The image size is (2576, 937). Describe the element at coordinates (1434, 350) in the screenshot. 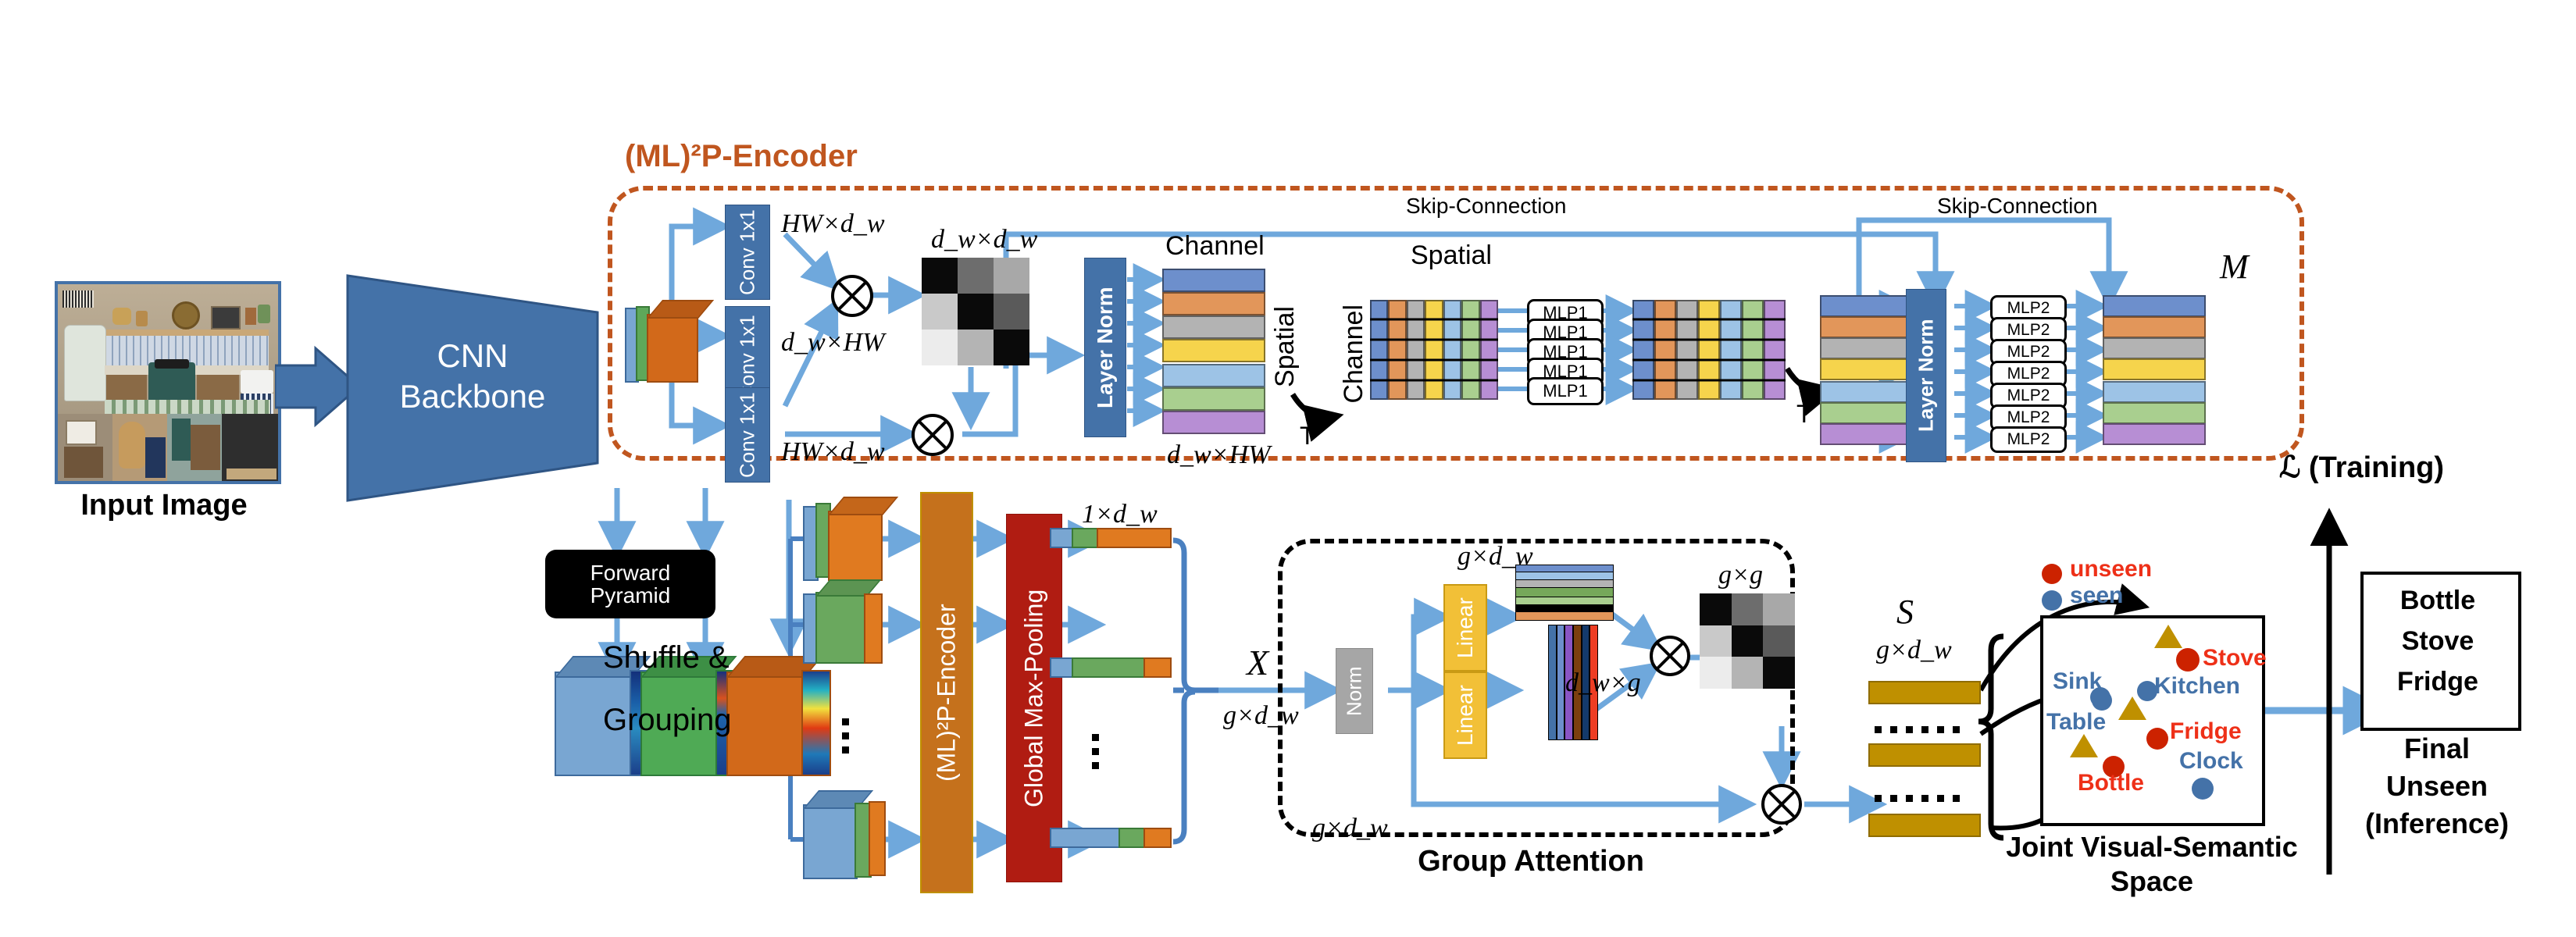

I see `spatial-grid-a-rows` at that location.